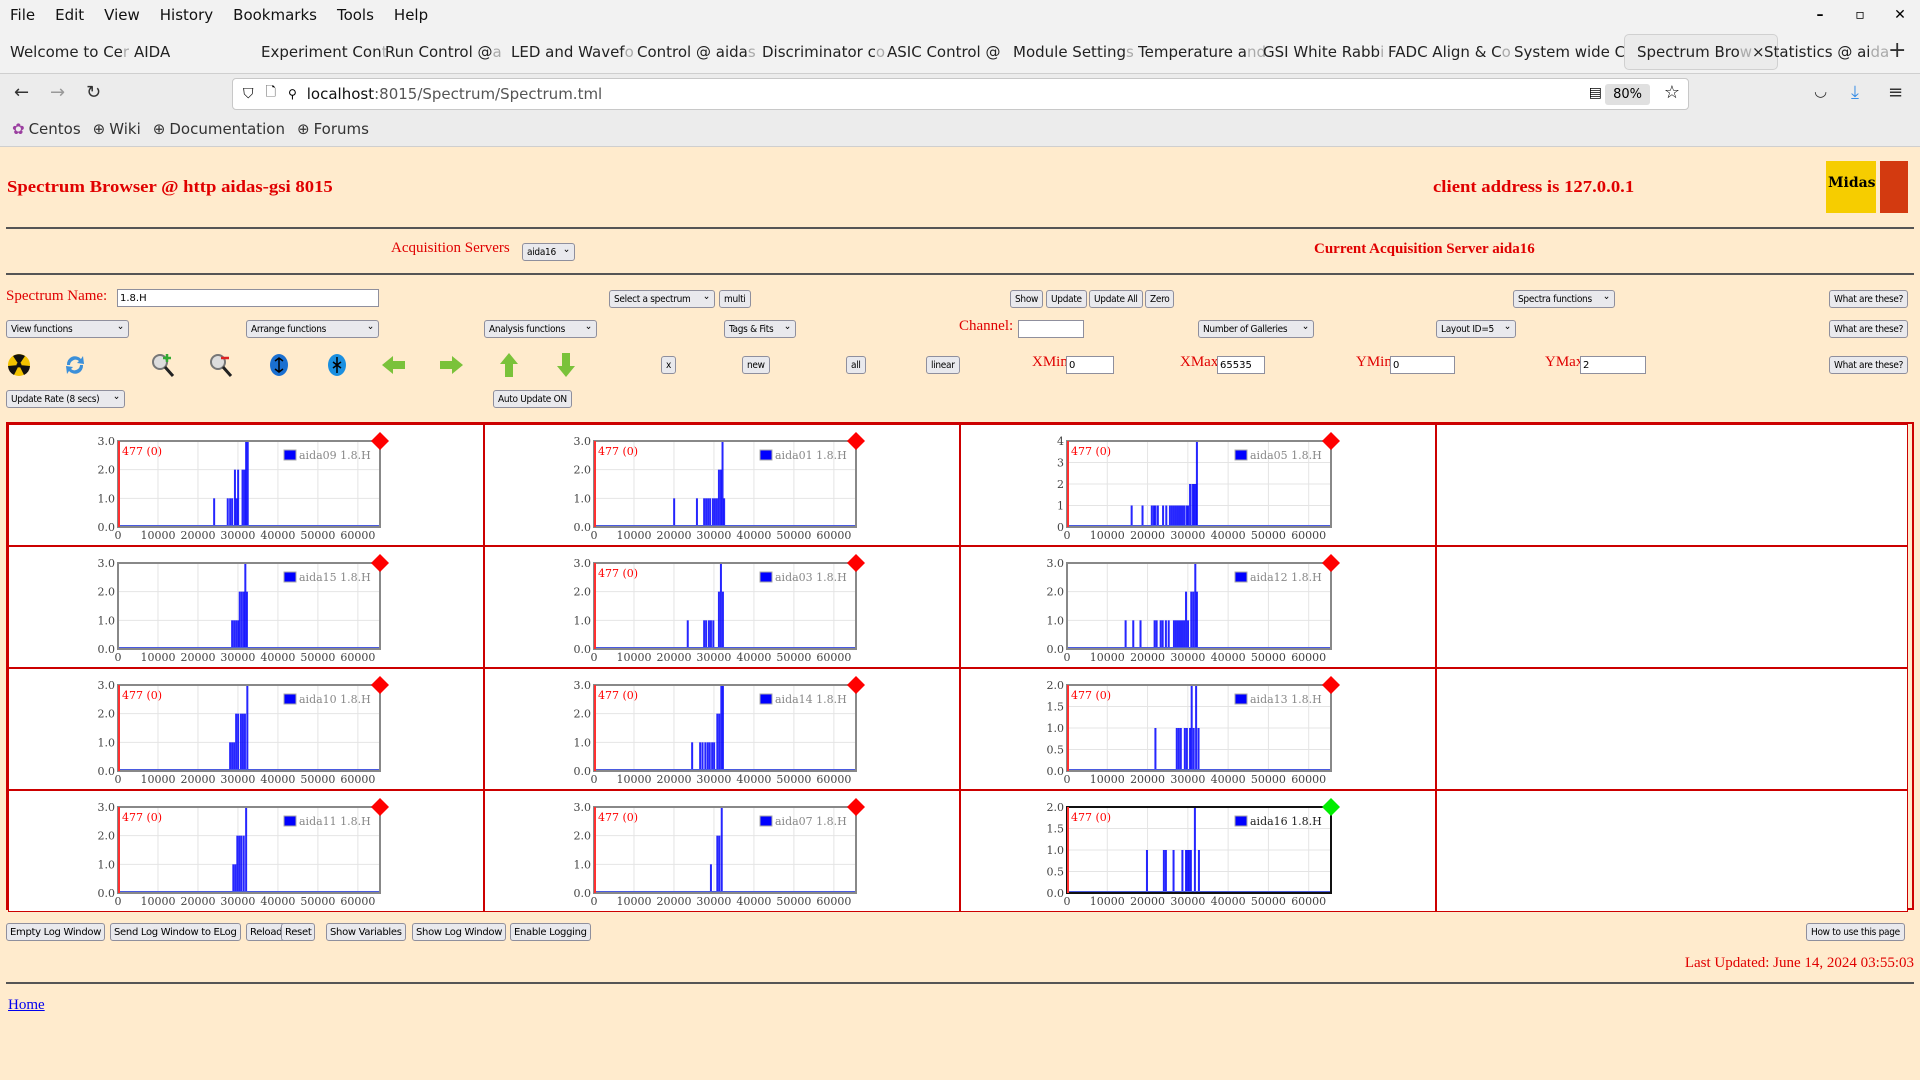 This screenshot has height=1080, width=1920. I want to click on spectra-functions-dropdown: Spectra functions, so click(1564, 299).